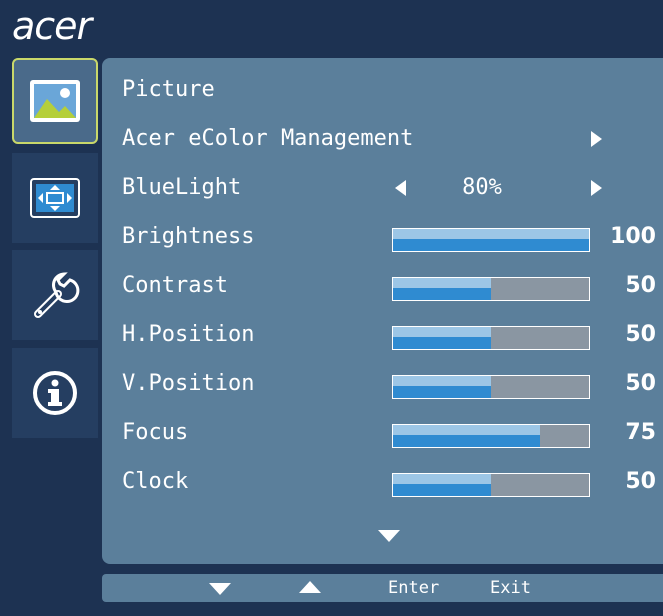 The image size is (663, 616). I want to click on slider-row-focus: Focus 75, so click(382, 433).